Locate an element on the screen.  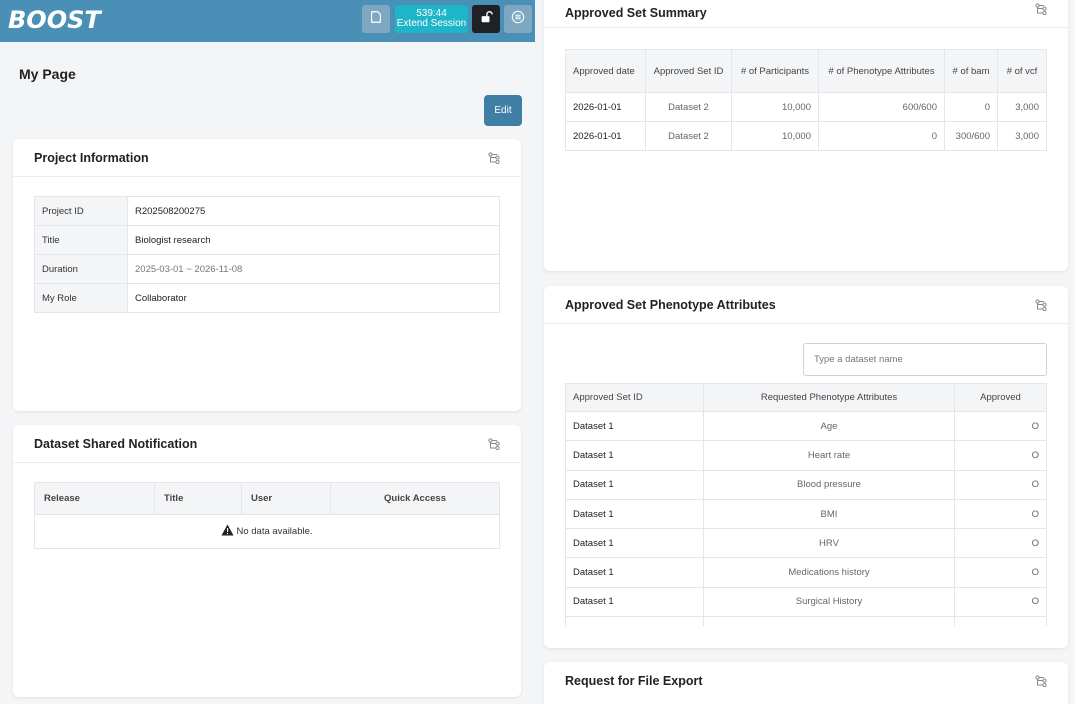
unlock-button is located at coordinates (486, 19).